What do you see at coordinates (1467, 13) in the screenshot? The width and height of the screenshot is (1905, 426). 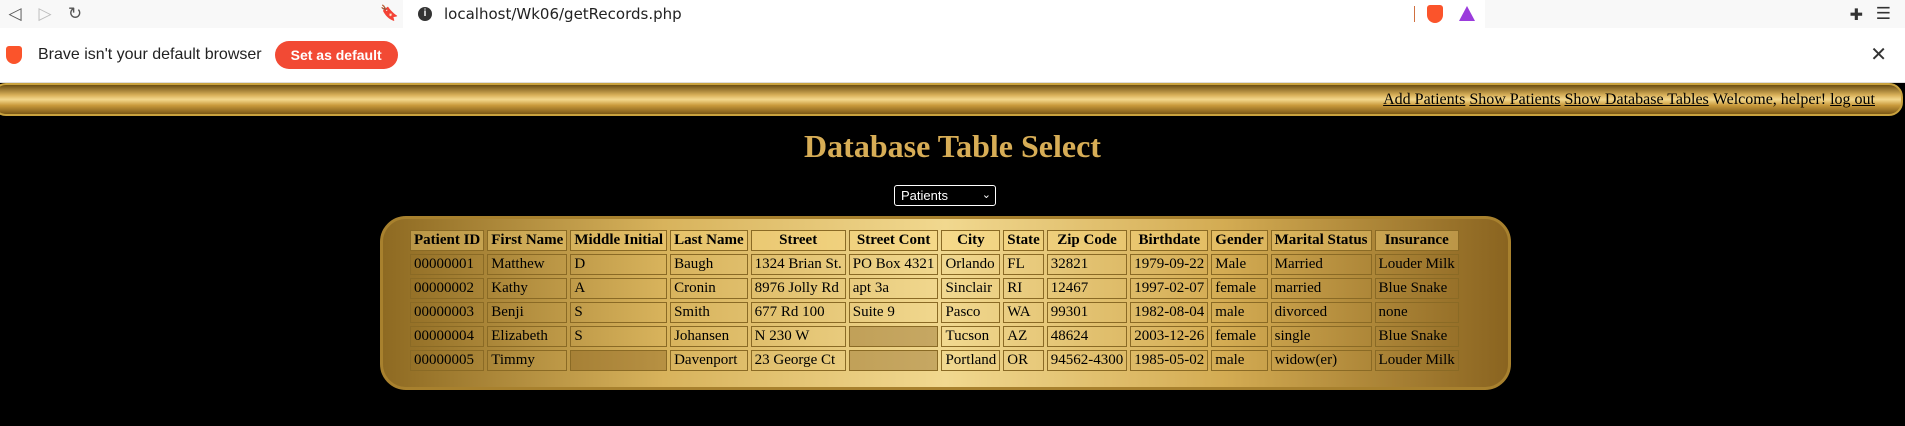 I see `brave-rewards-icon` at bounding box center [1467, 13].